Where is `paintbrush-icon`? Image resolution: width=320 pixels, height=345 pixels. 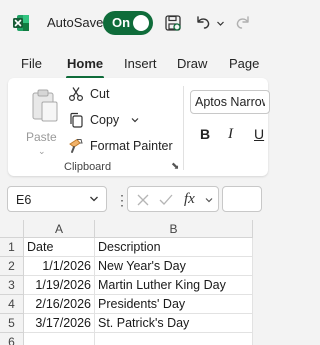 paintbrush-icon is located at coordinates (76, 145).